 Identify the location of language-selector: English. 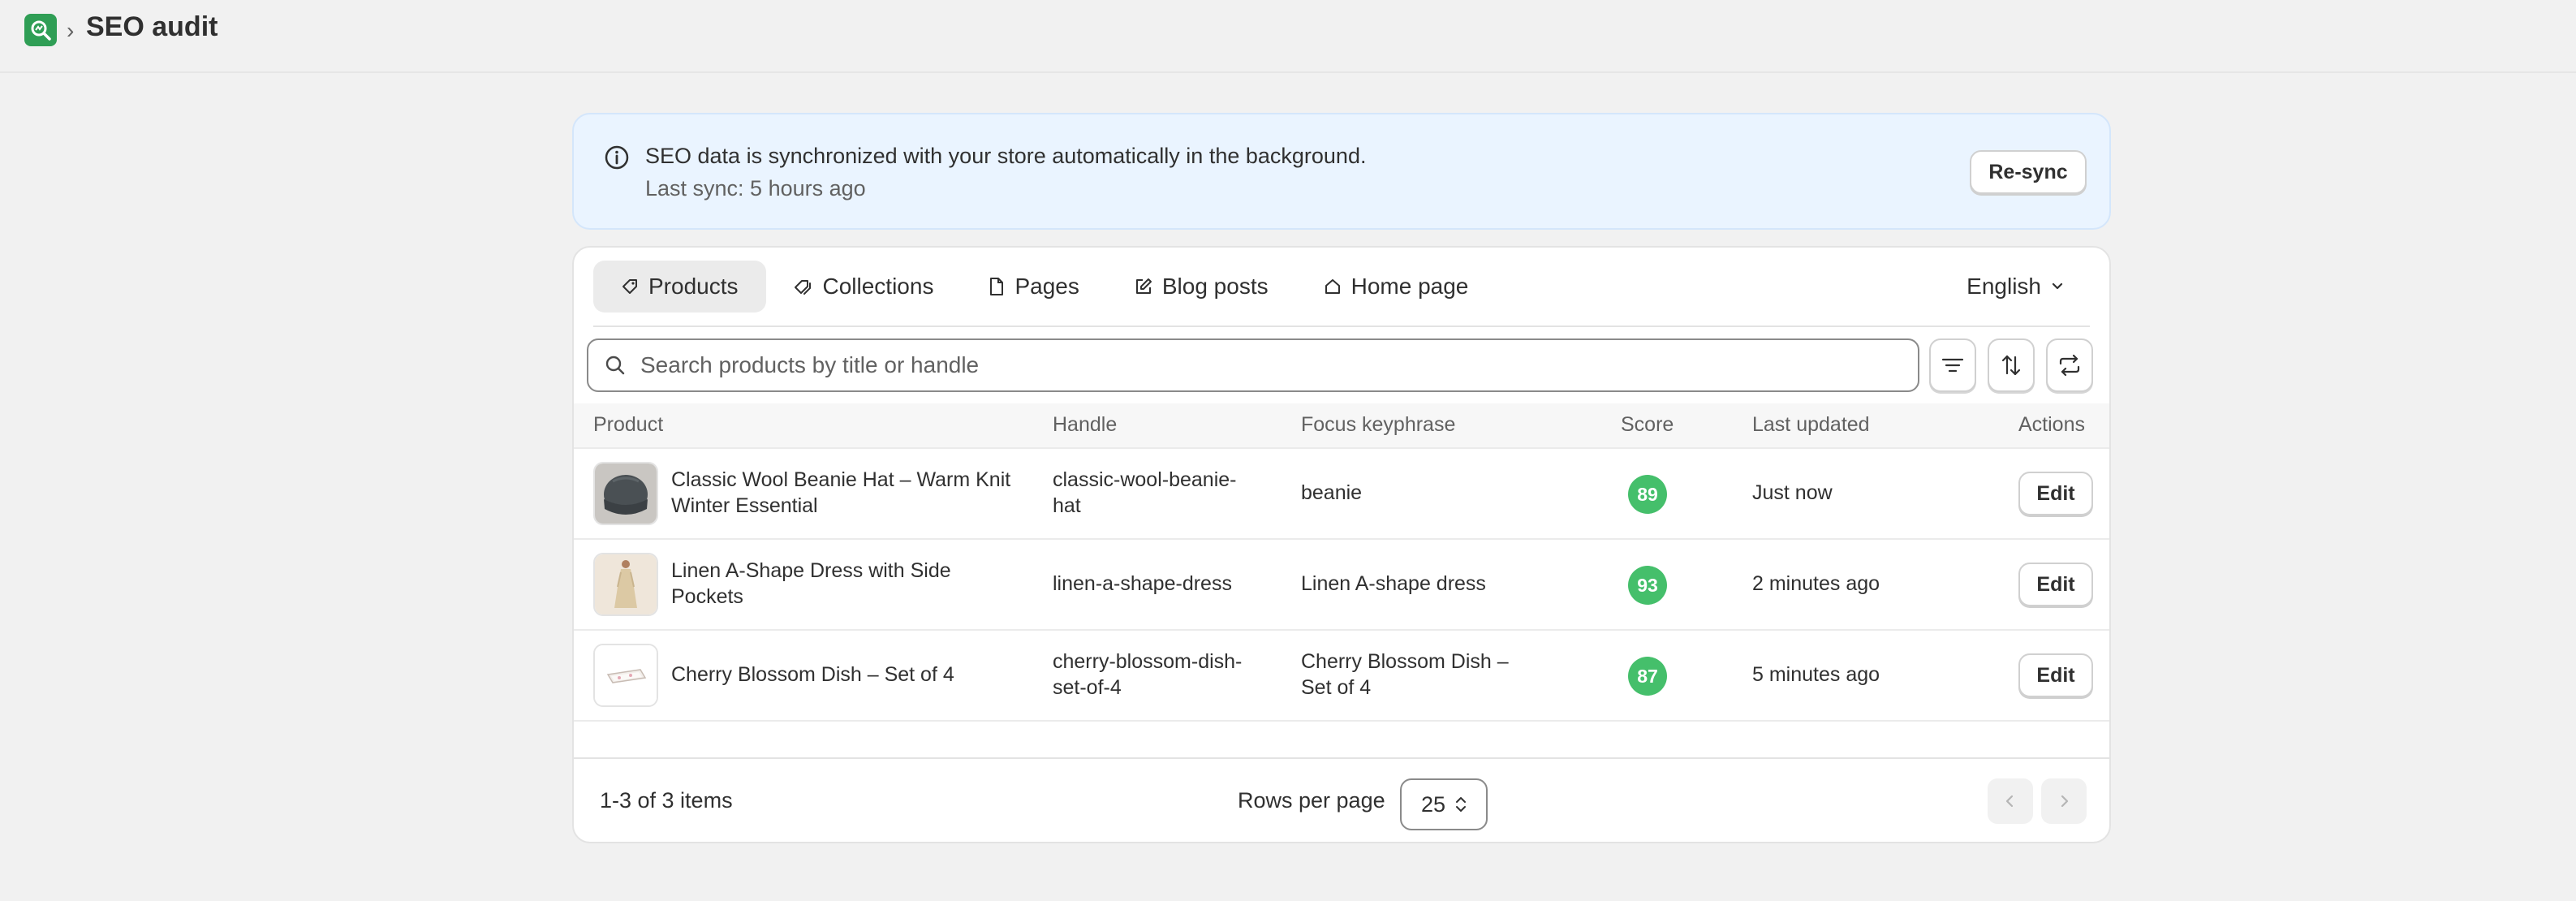
(2016, 287).